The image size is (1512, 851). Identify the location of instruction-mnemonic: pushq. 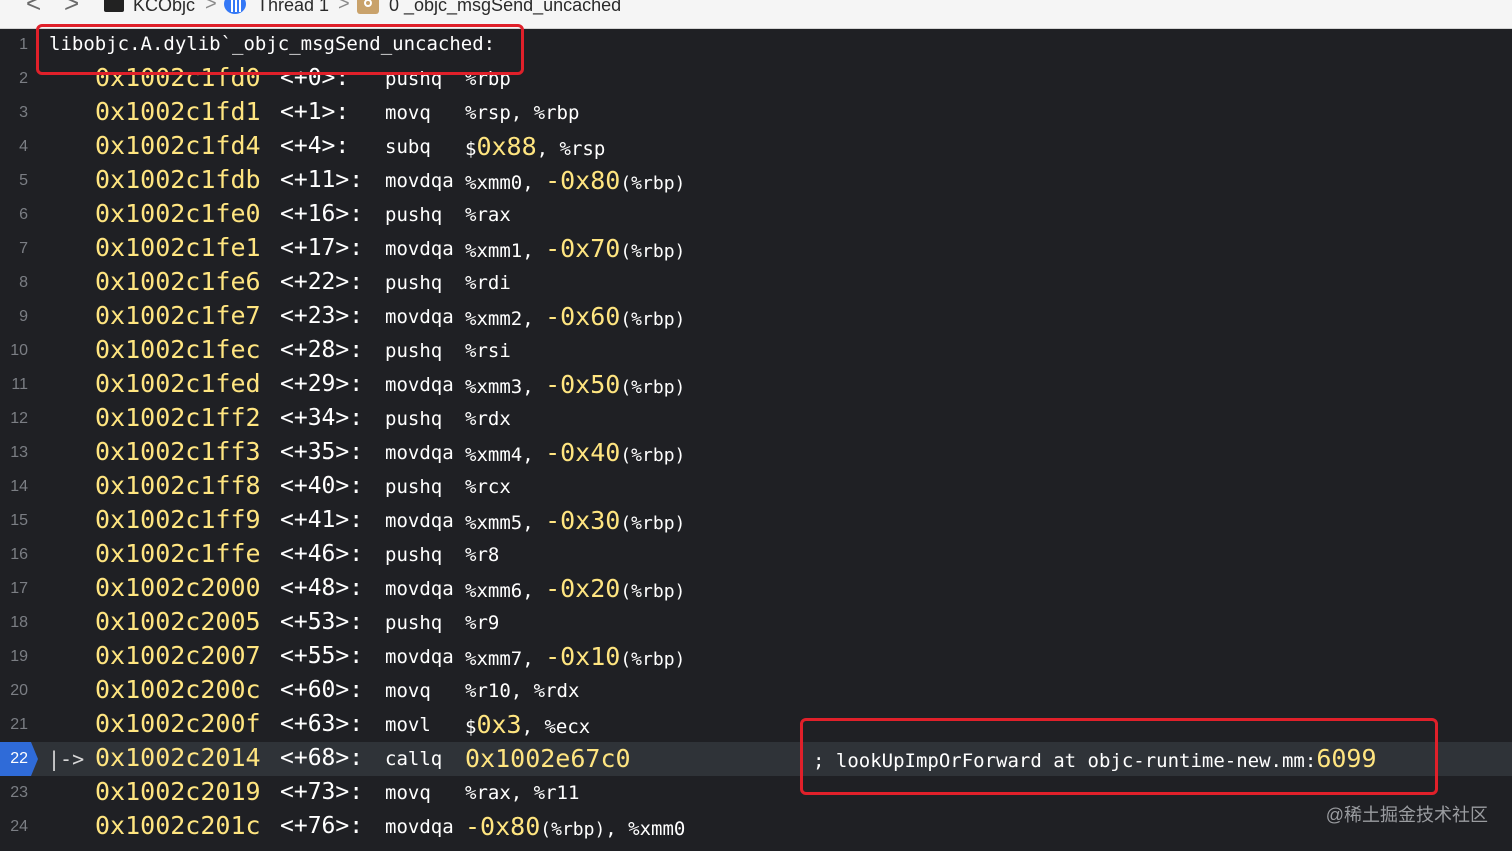
(414, 555).